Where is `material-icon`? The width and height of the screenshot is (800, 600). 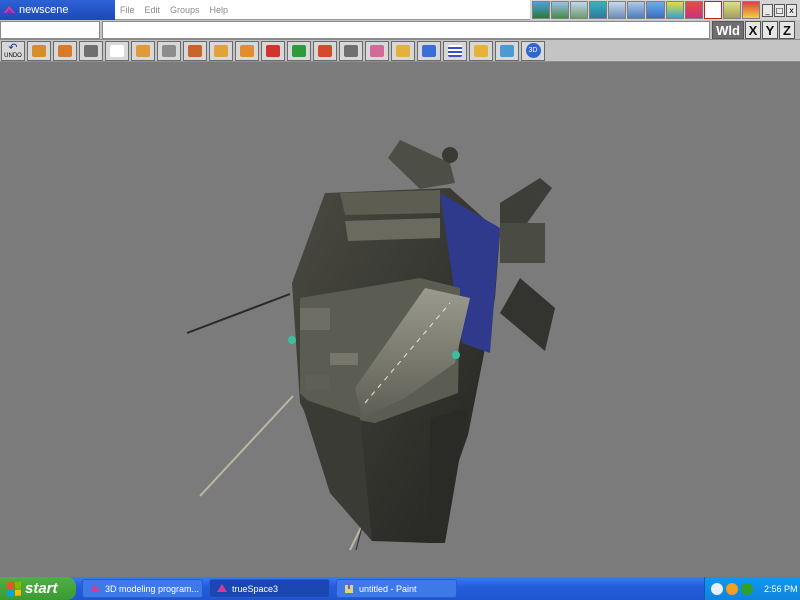
material-icon is located at coordinates (674, 10).